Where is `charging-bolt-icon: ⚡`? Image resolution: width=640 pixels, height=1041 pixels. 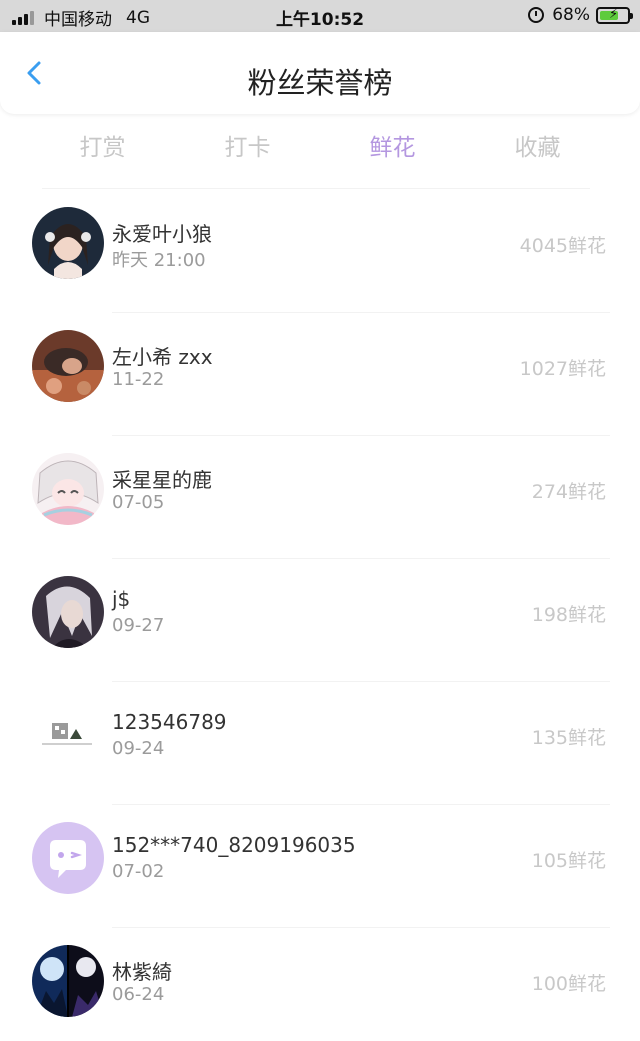
charging-bolt-icon: ⚡ is located at coordinates (614, 14).